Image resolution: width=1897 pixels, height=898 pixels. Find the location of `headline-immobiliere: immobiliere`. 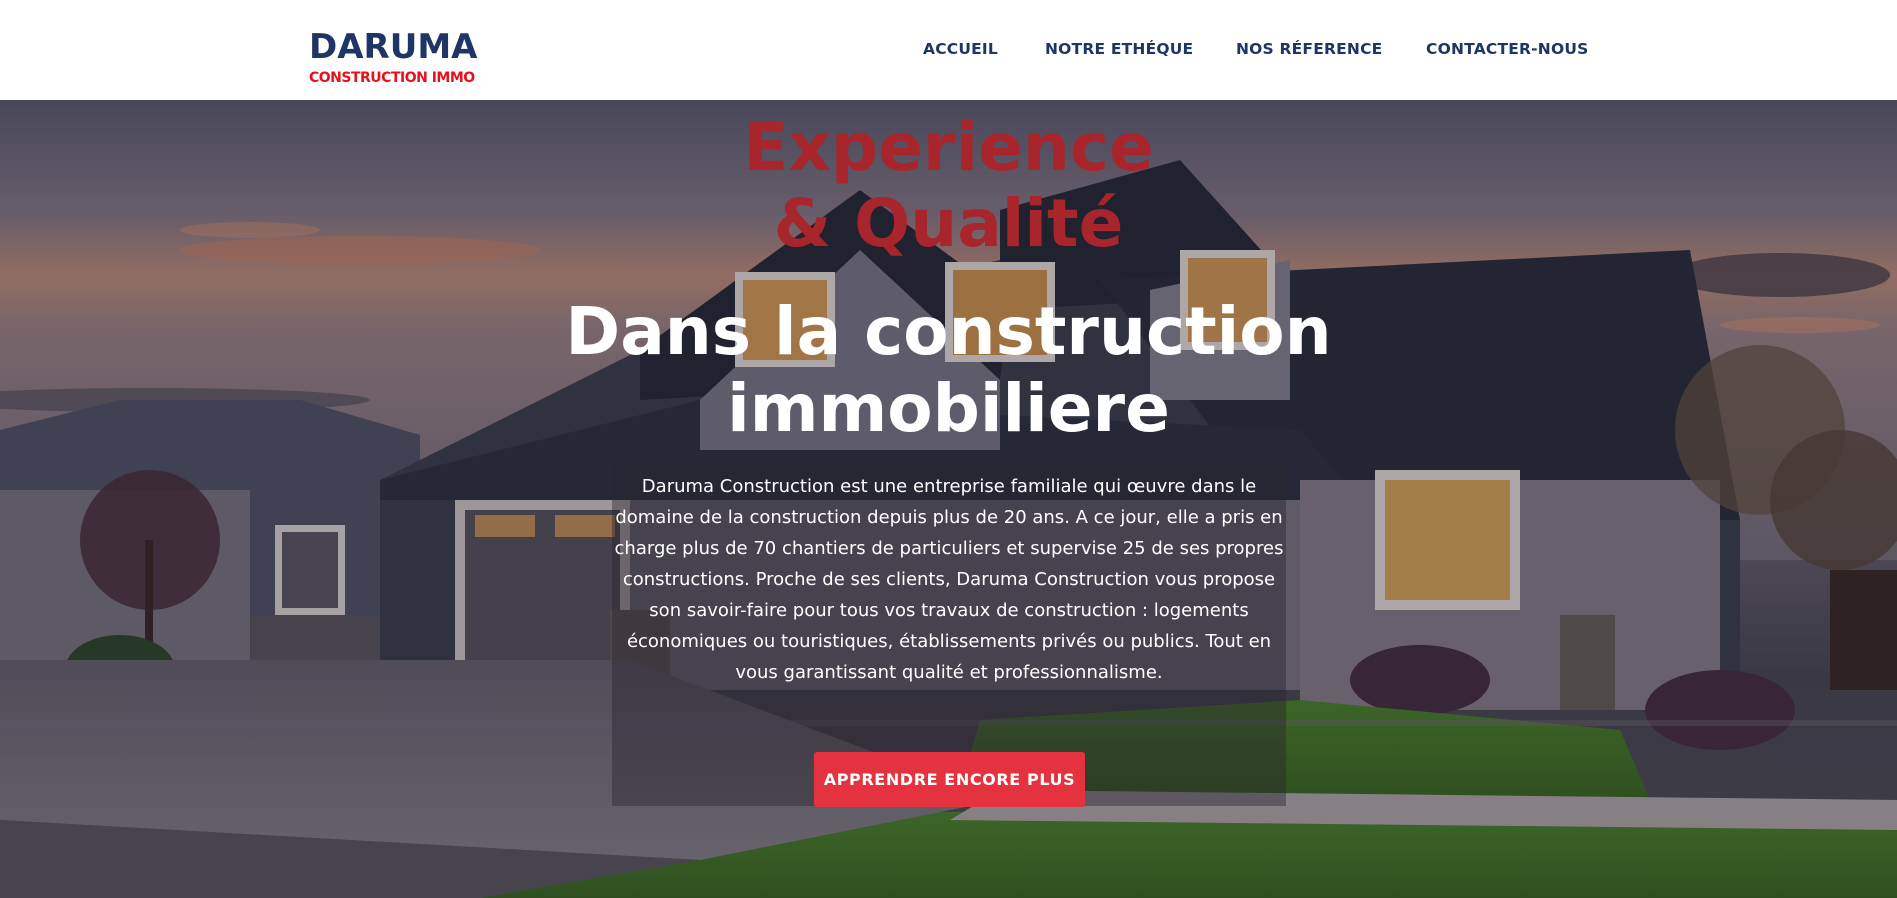

headline-immobiliere: immobiliere is located at coordinates (948, 408).